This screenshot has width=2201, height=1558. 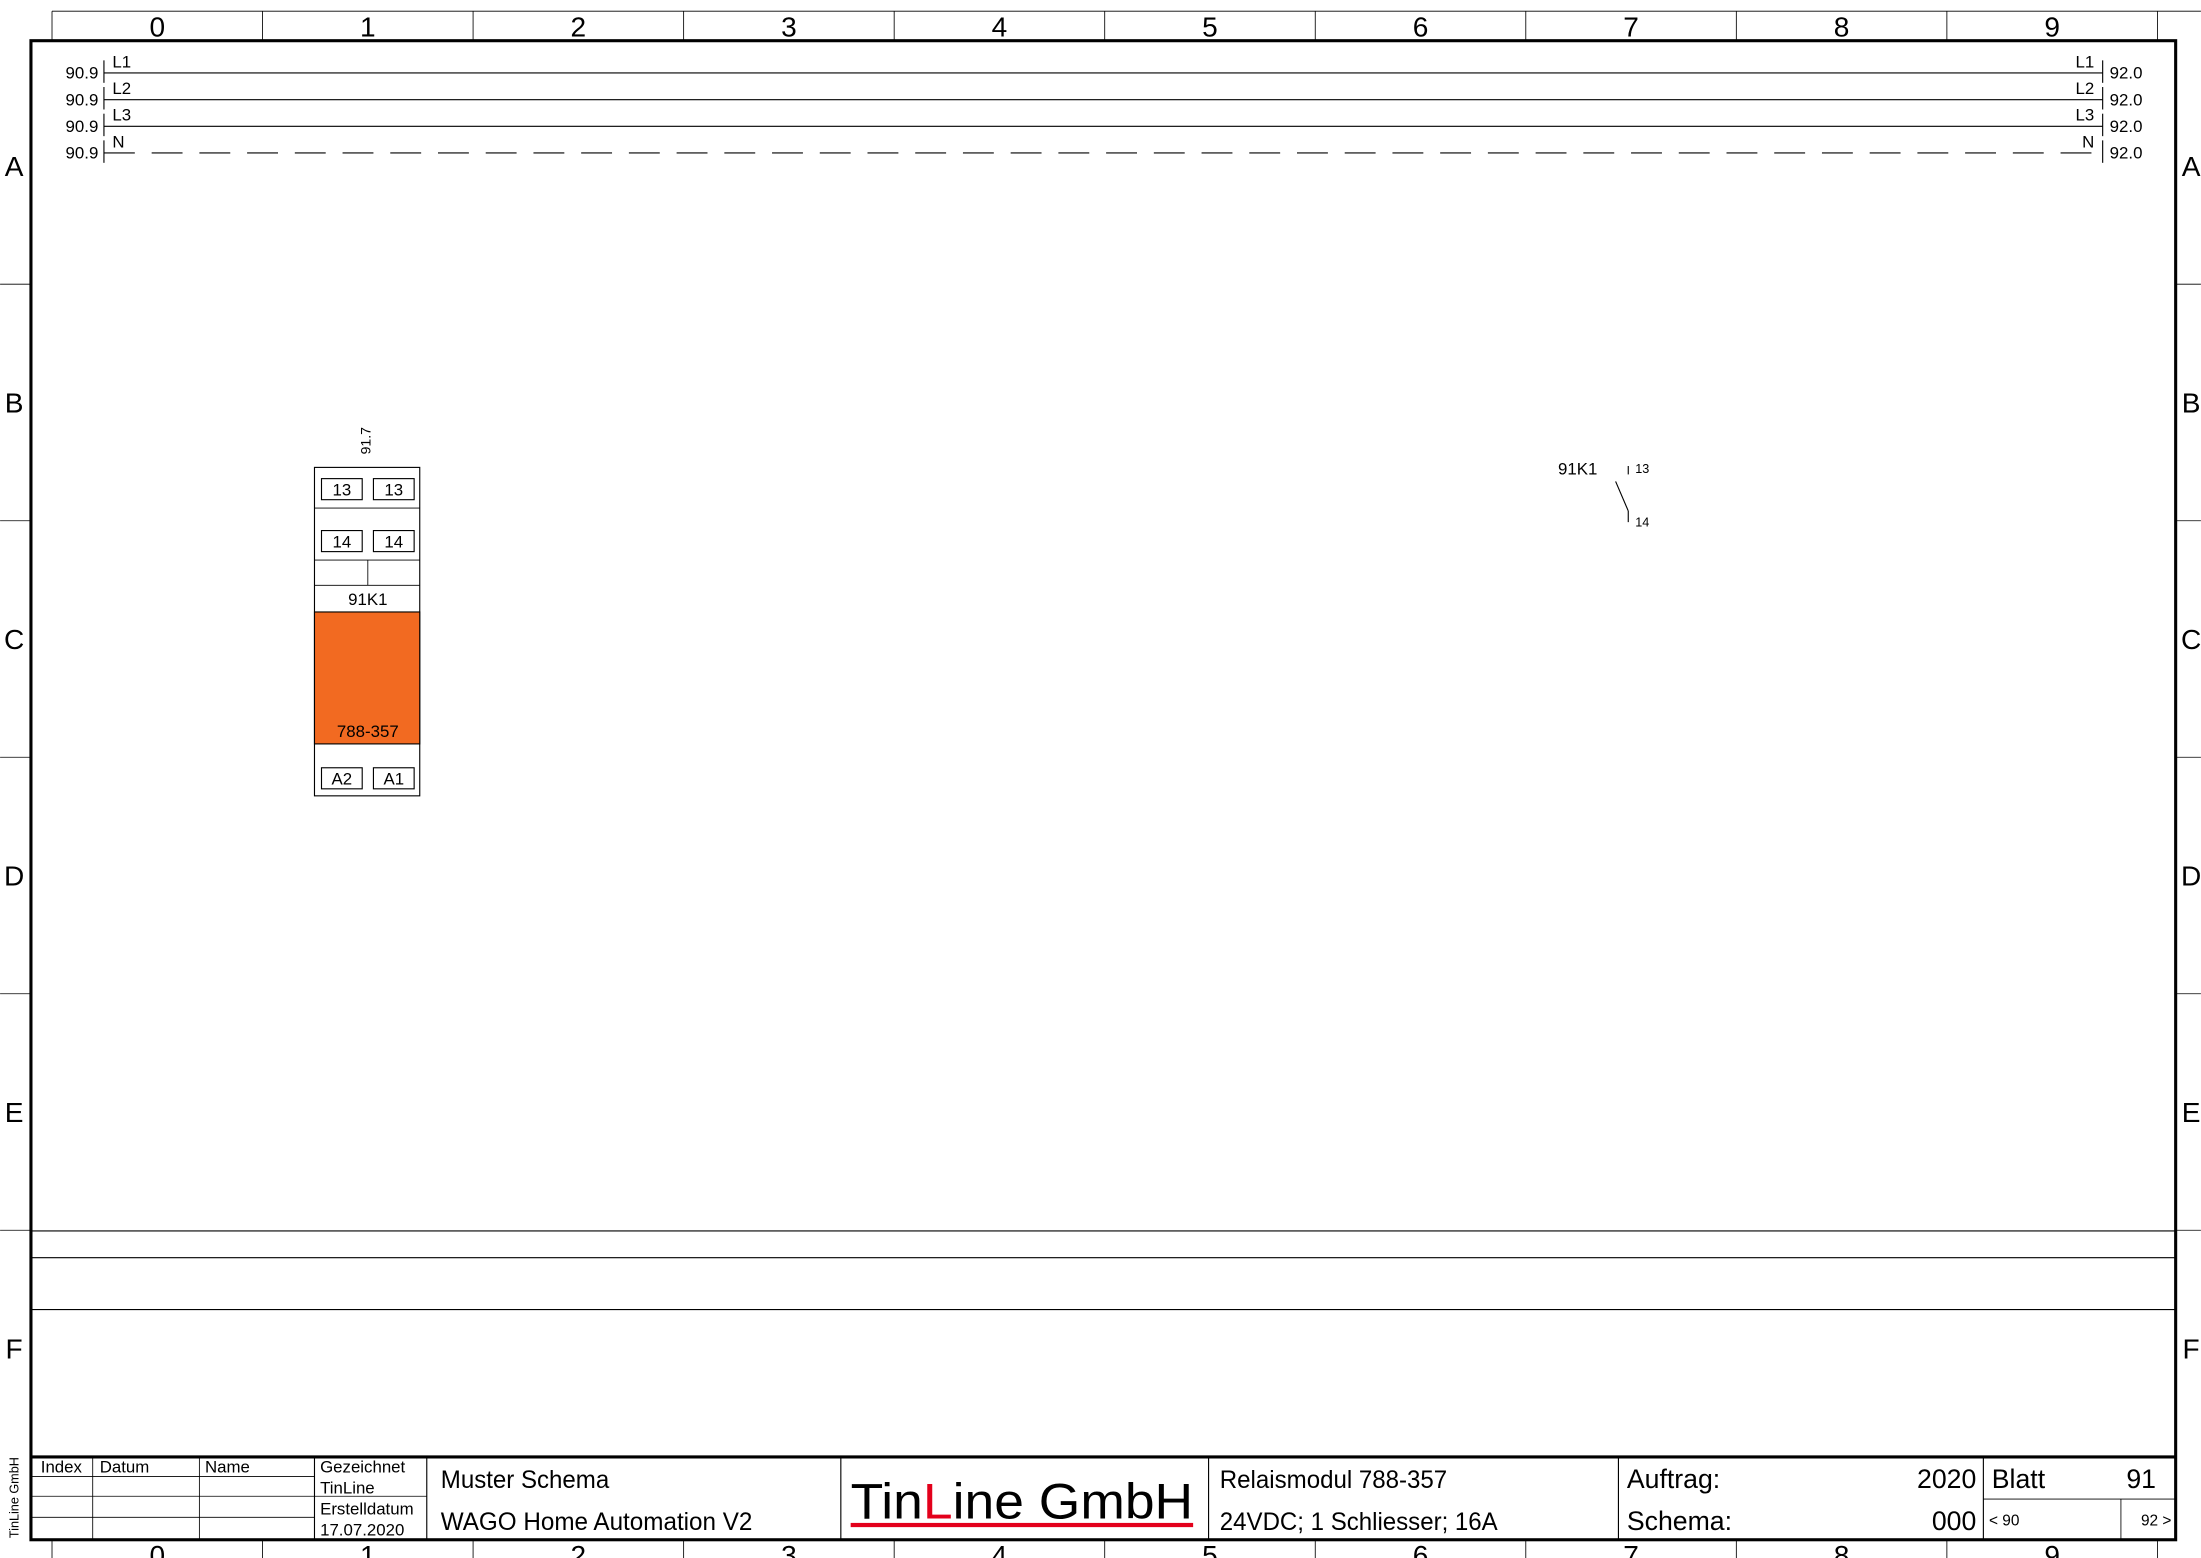 I want to click on column-label-top: 2, so click(x=579, y=26).